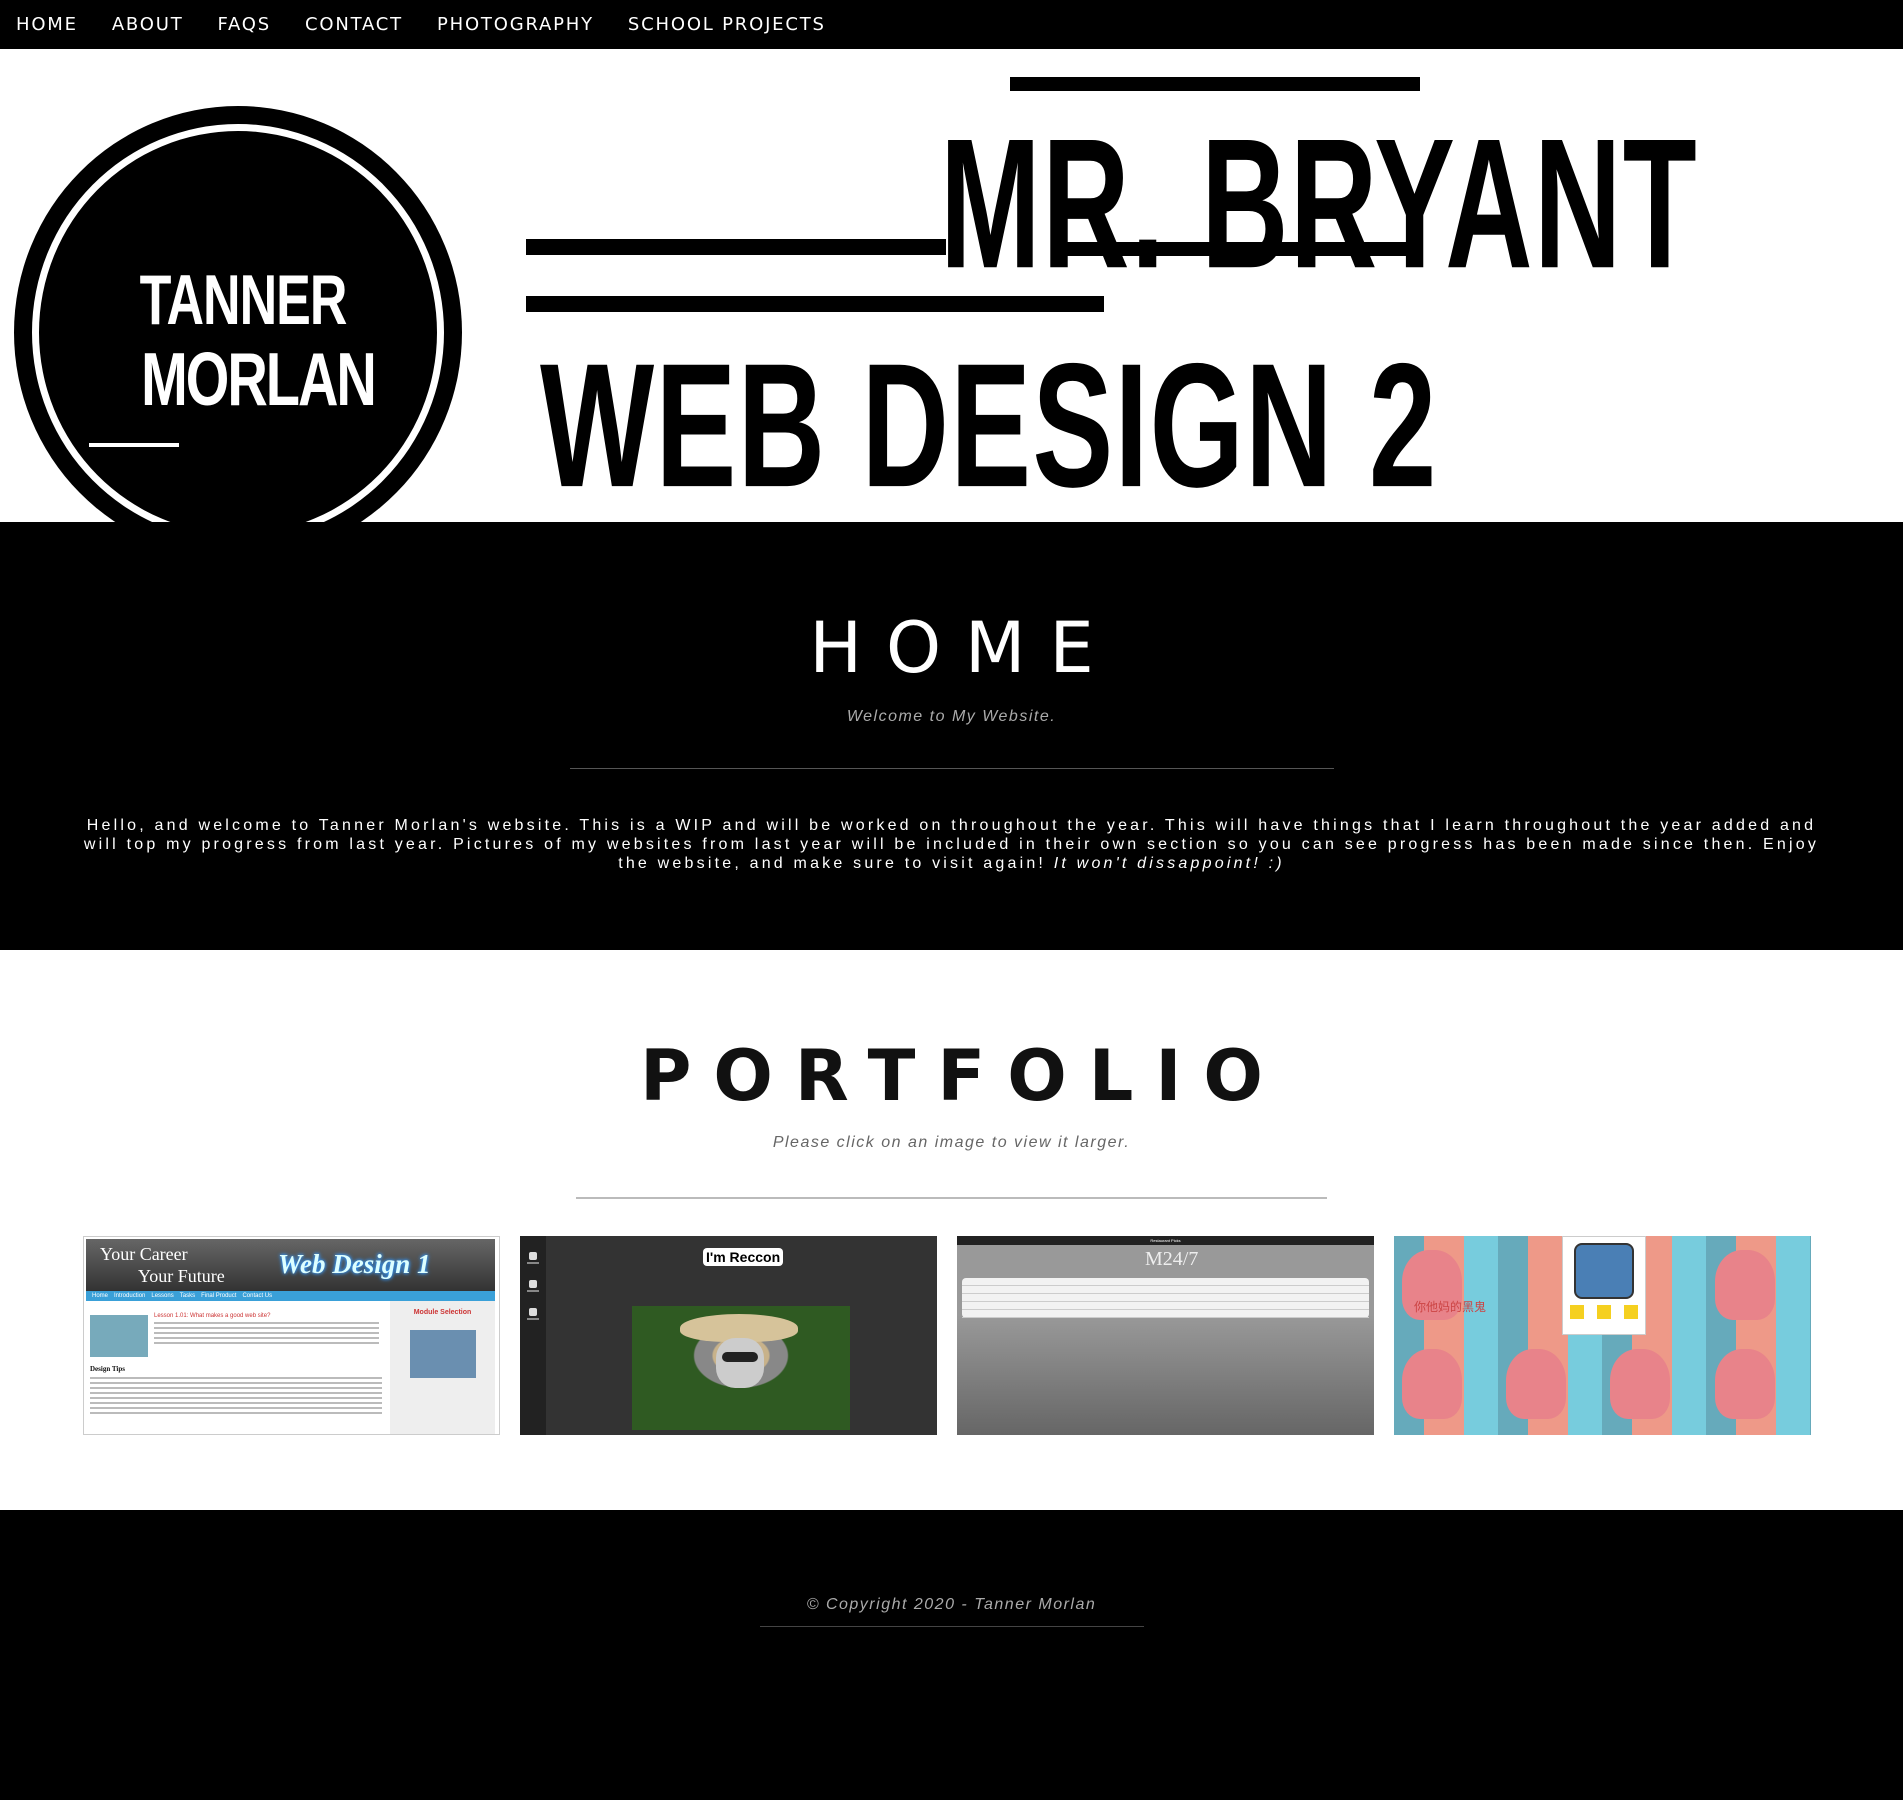 The width and height of the screenshot is (1903, 1800). I want to click on portfolio-thumb-reccon: I'm Reccon, so click(728, 1335).